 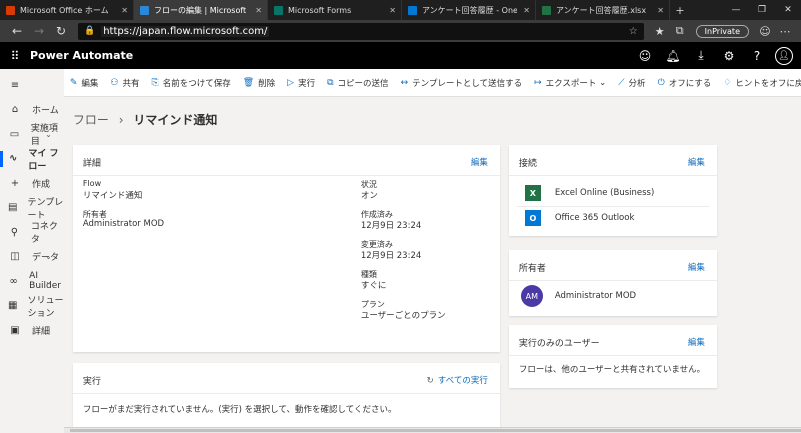 What do you see at coordinates (631, 83) in the screenshot?
I see `analytics-button: ⟋ 分析` at bounding box center [631, 83].